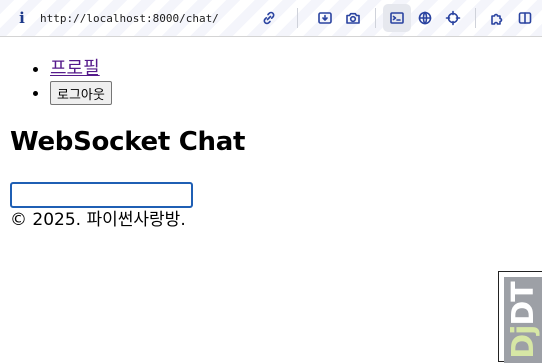 The height and width of the screenshot is (363, 542). I want to click on browser-toolbar: i http://localhost:8000/chat/, so click(271, 18).